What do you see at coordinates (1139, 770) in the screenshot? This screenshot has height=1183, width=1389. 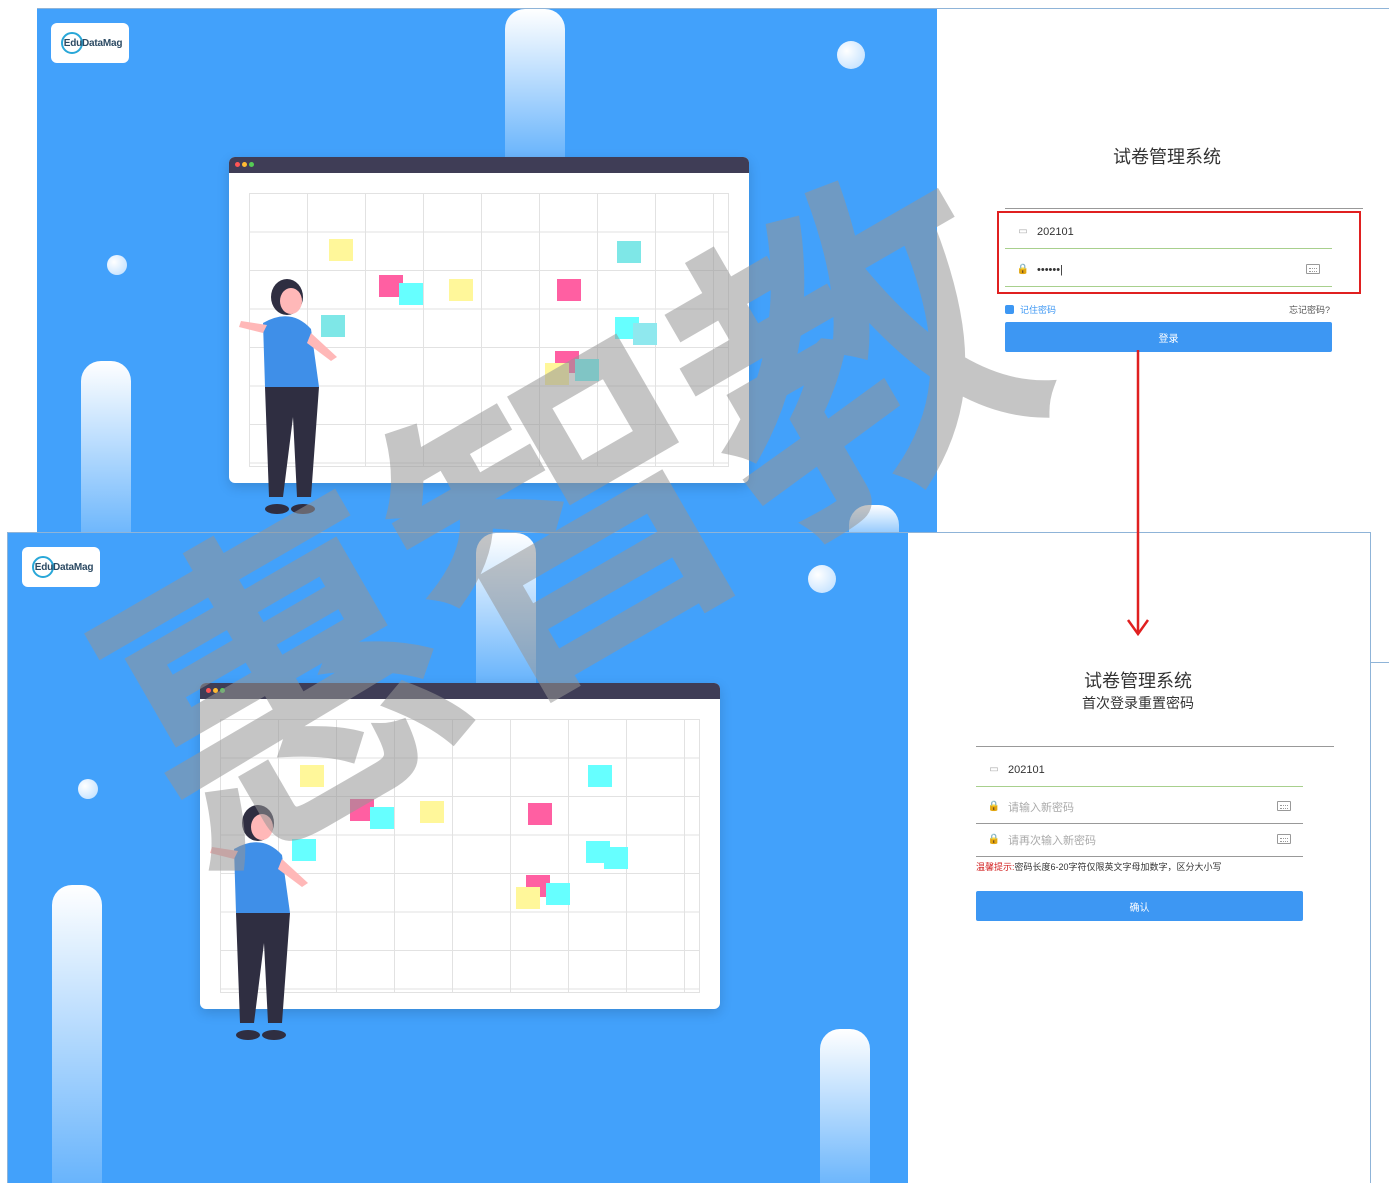 I see `username-field: ▭ 202101` at bounding box center [1139, 770].